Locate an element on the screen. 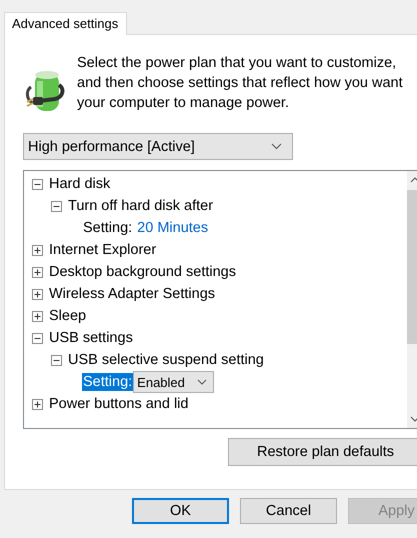 This screenshot has height=538, width=417. description-text: Select the power plan that you want to customize, and then choose settings that reflect how you want your computer to manage power. is located at coordinates (240, 83).